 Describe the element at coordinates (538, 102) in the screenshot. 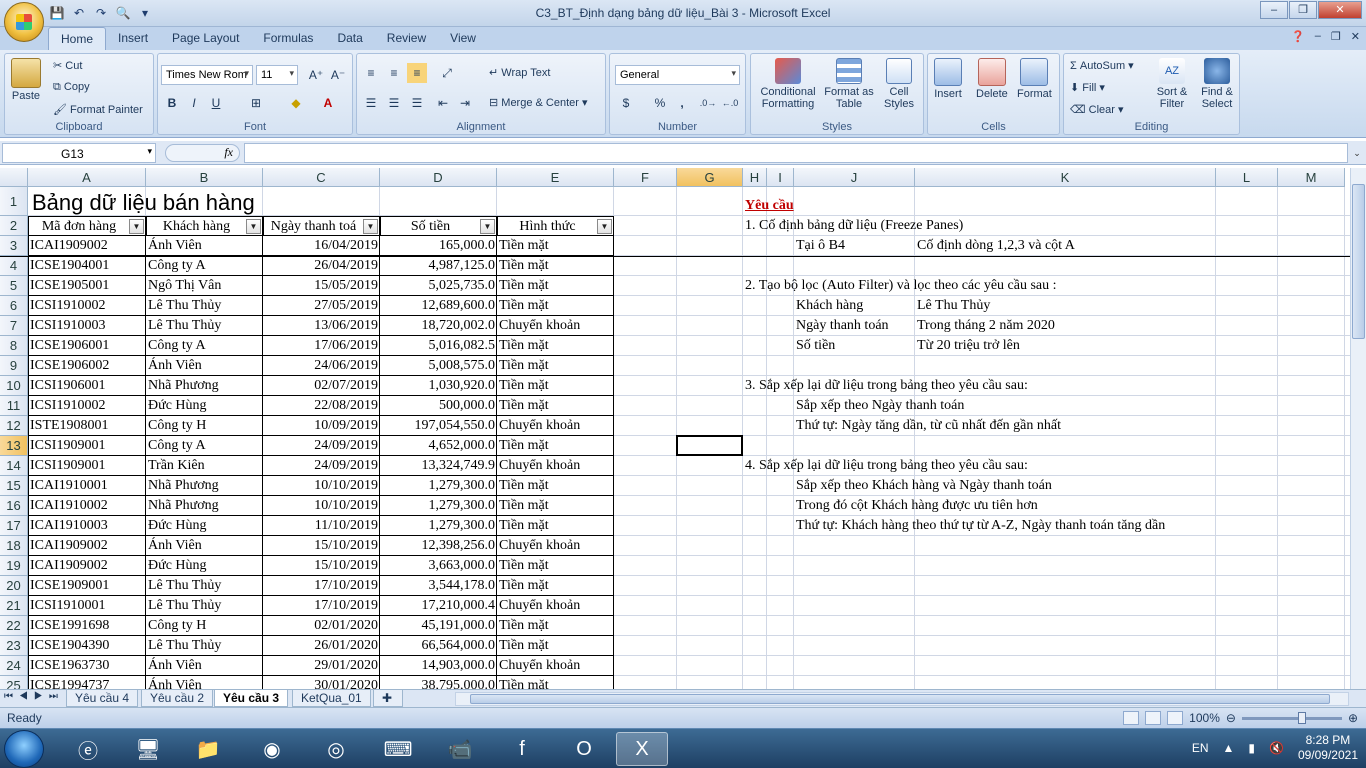

I see `merge-center-button: ⊟ Merge & Center ▾` at that location.